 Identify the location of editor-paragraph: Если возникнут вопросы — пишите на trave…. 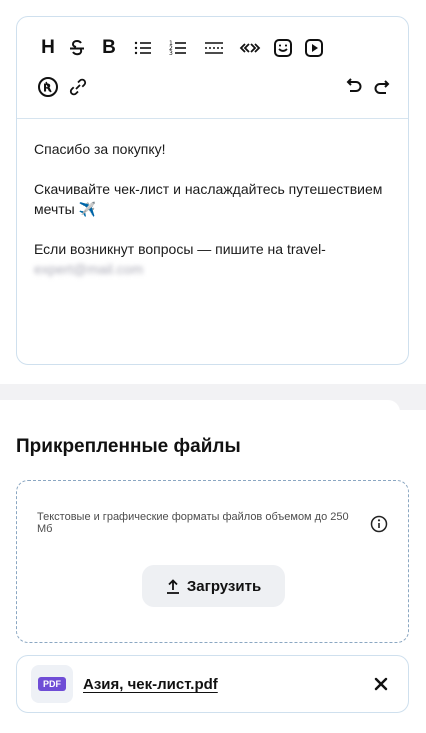
(211, 259).